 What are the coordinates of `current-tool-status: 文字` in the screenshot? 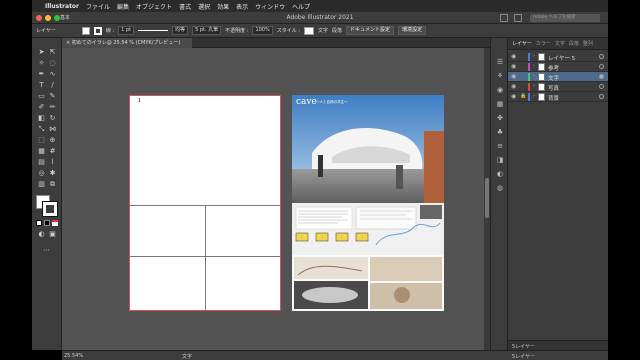 It's located at (187, 356).